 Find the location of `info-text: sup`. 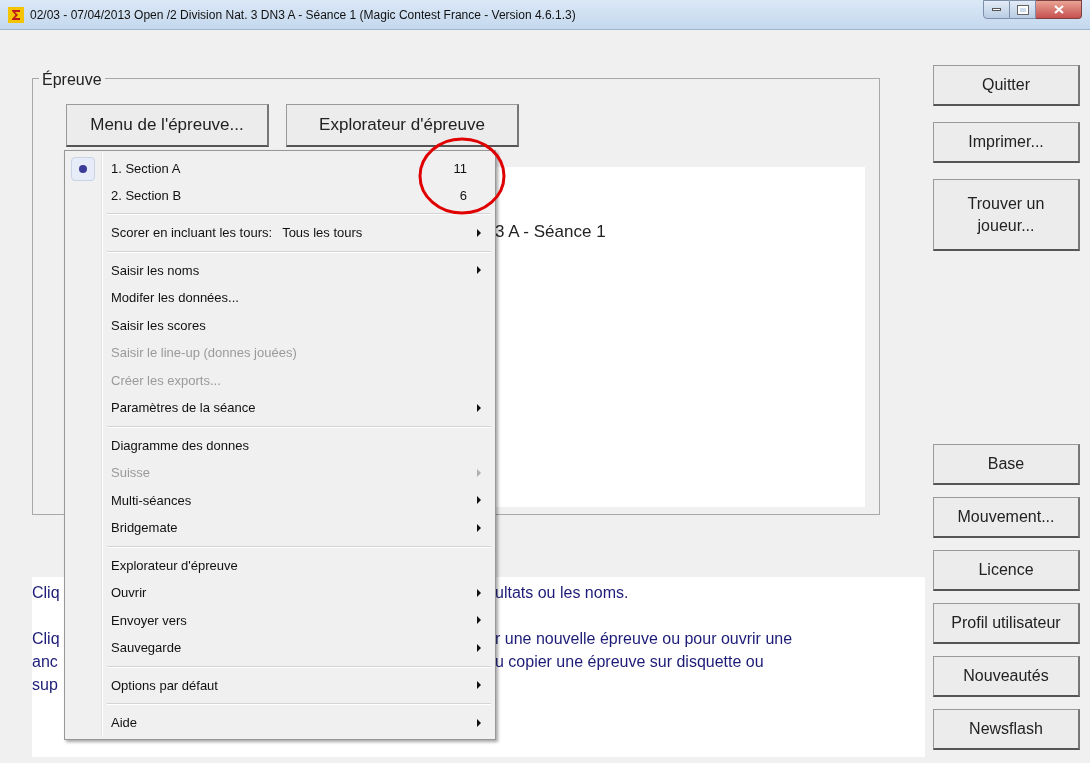

info-text: sup is located at coordinates (45, 684).